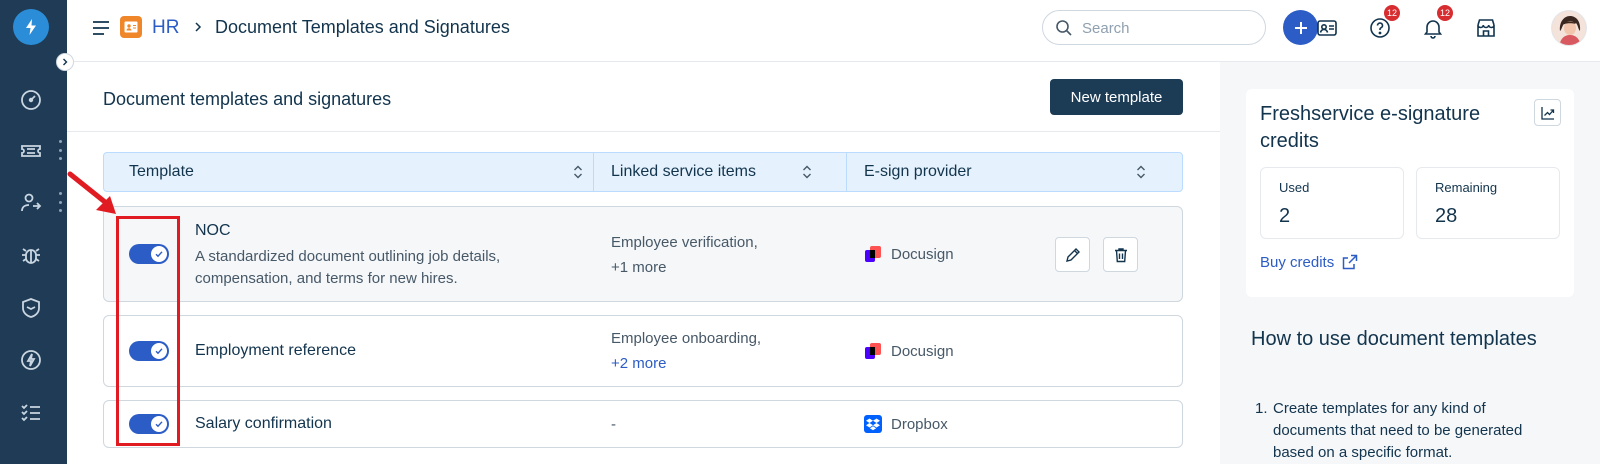 The image size is (1600, 464). Describe the element at coordinates (1382, 24) in the screenshot. I see `help-icon: 12` at that location.